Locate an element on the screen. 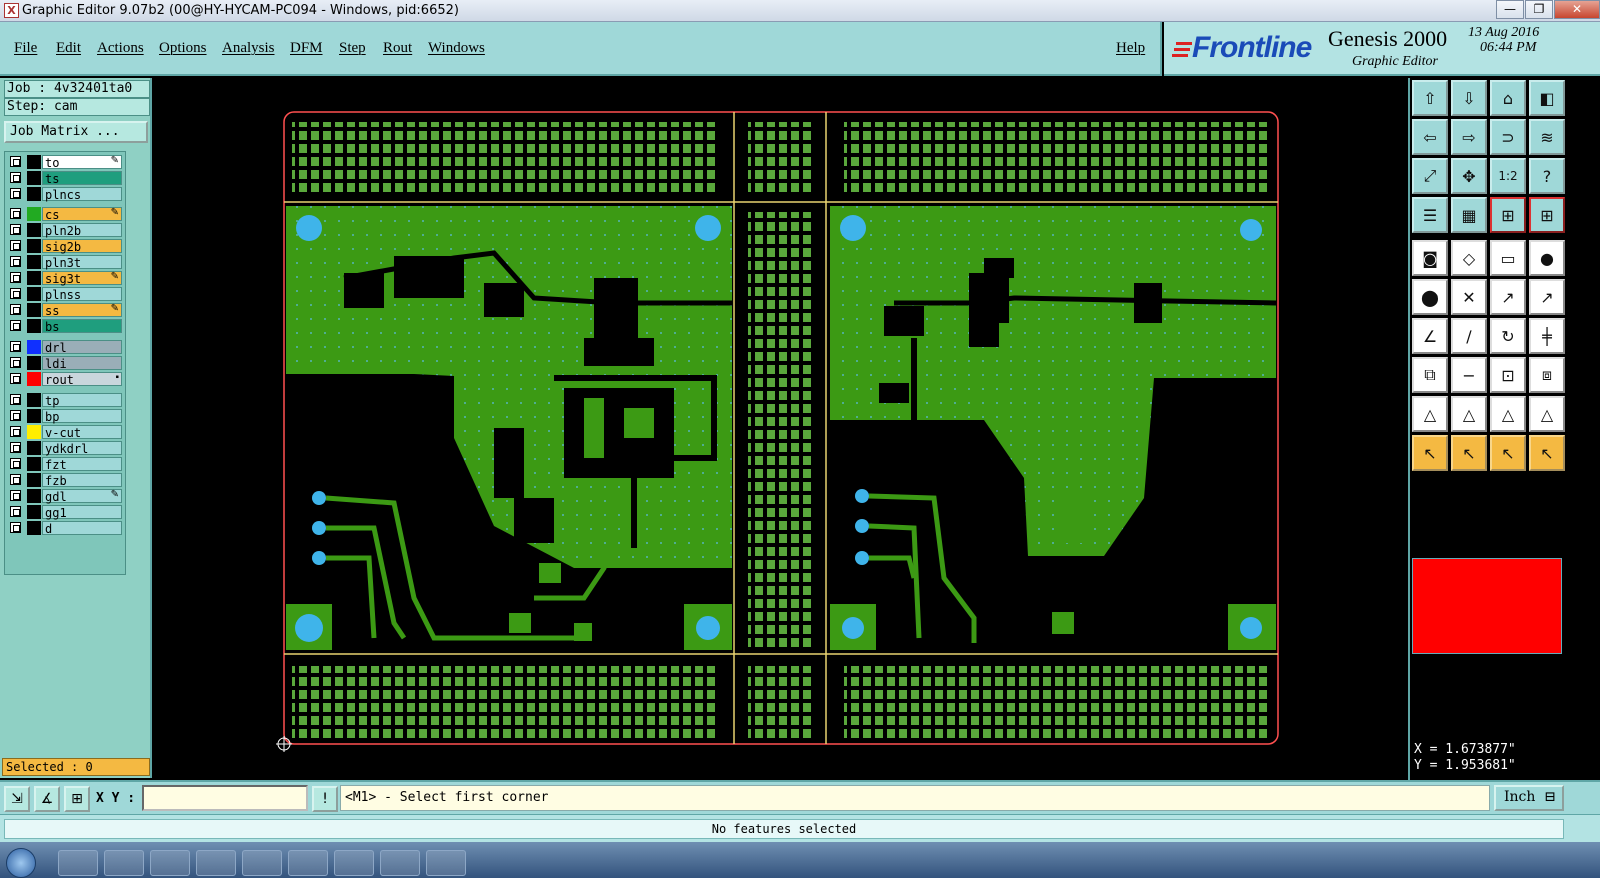 This screenshot has height=878, width=1600. layer-name: pln2b is located at coordinates (82, 230).